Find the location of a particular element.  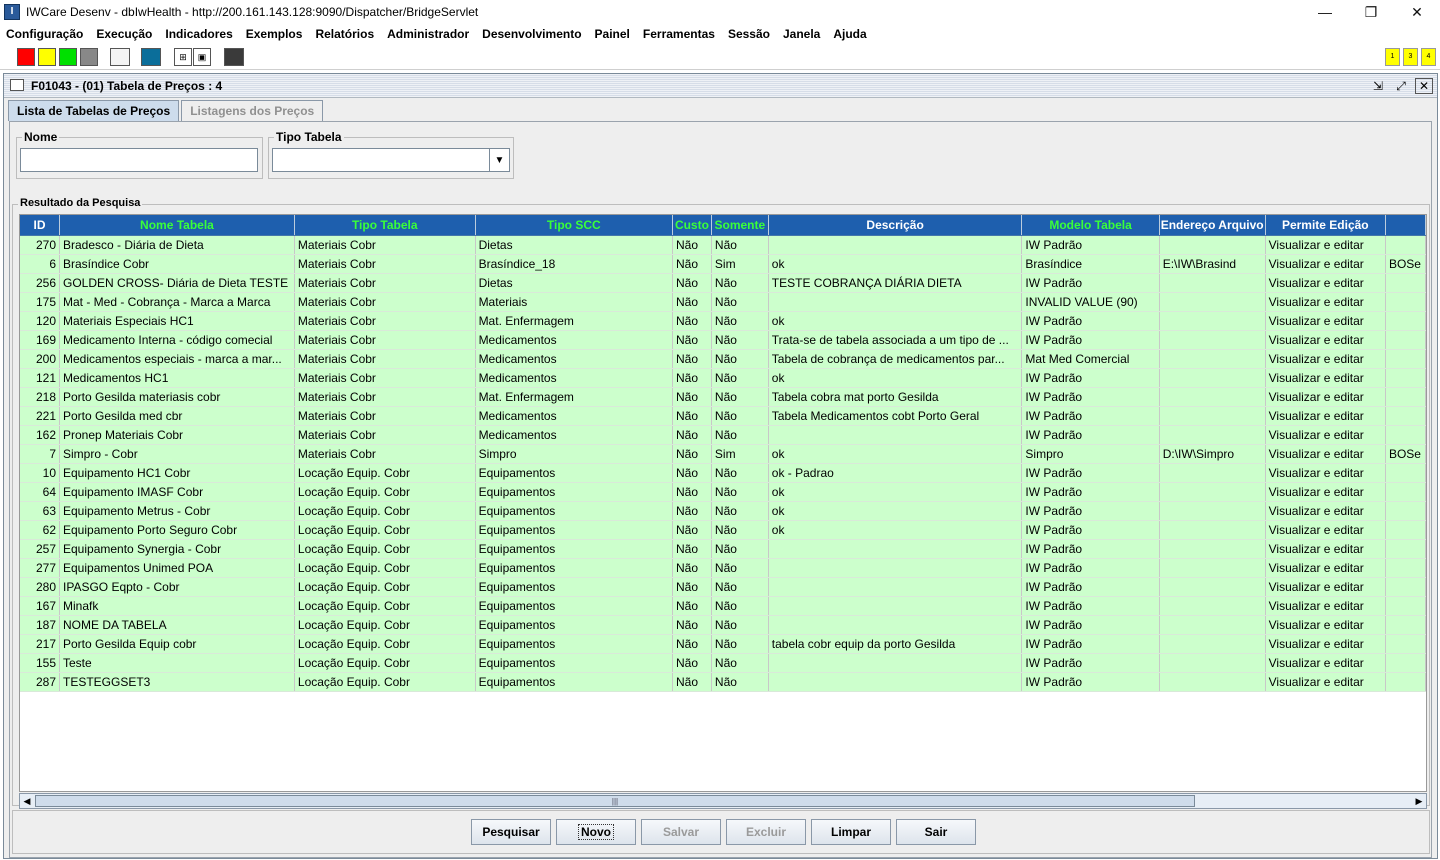

novo-button: Novo is located at coordinates (596, 832).